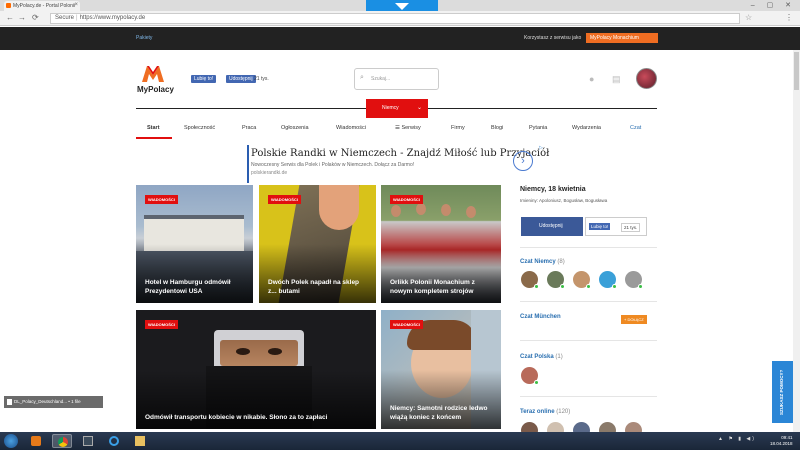  What do you see at coordinates (153, 128) in the screenshot?
I see `nav-item-start: Start` at bounding box center [153, 128].